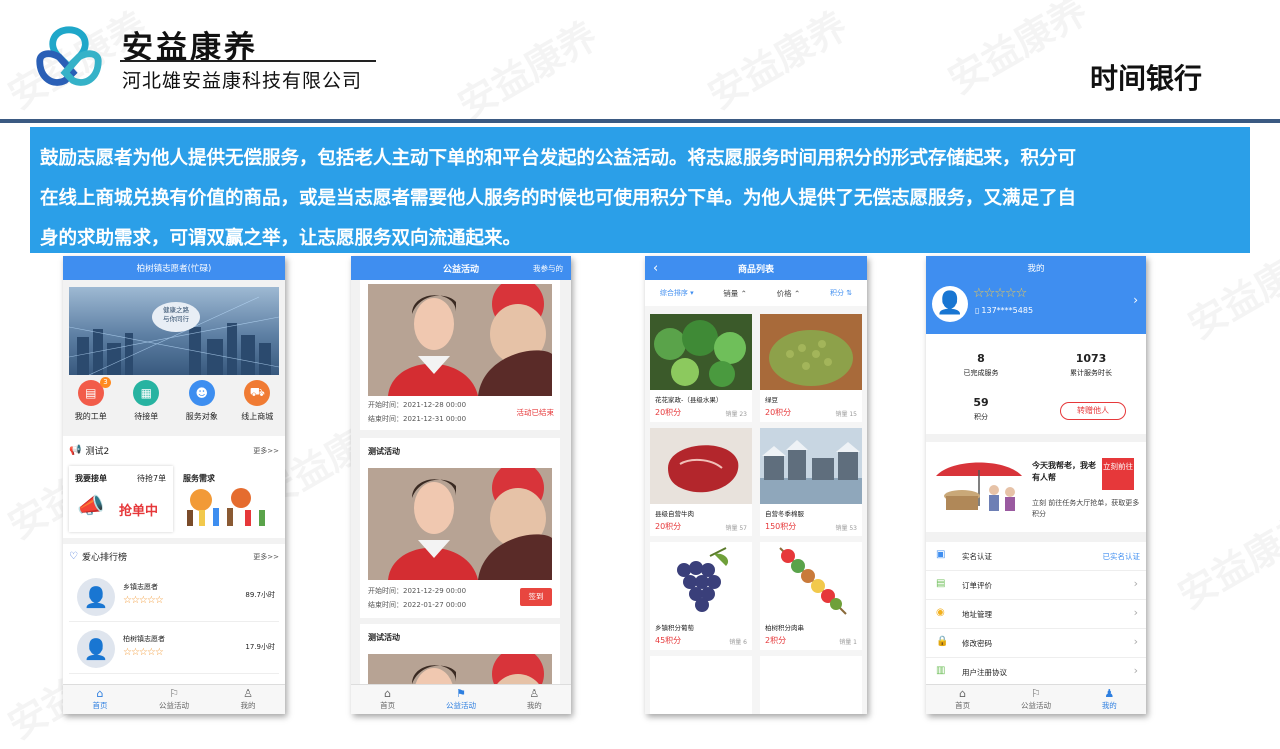  Describe the element at coordinates (174, 693) in the screenshot. I see `flag-icon: ⚐` at that location.